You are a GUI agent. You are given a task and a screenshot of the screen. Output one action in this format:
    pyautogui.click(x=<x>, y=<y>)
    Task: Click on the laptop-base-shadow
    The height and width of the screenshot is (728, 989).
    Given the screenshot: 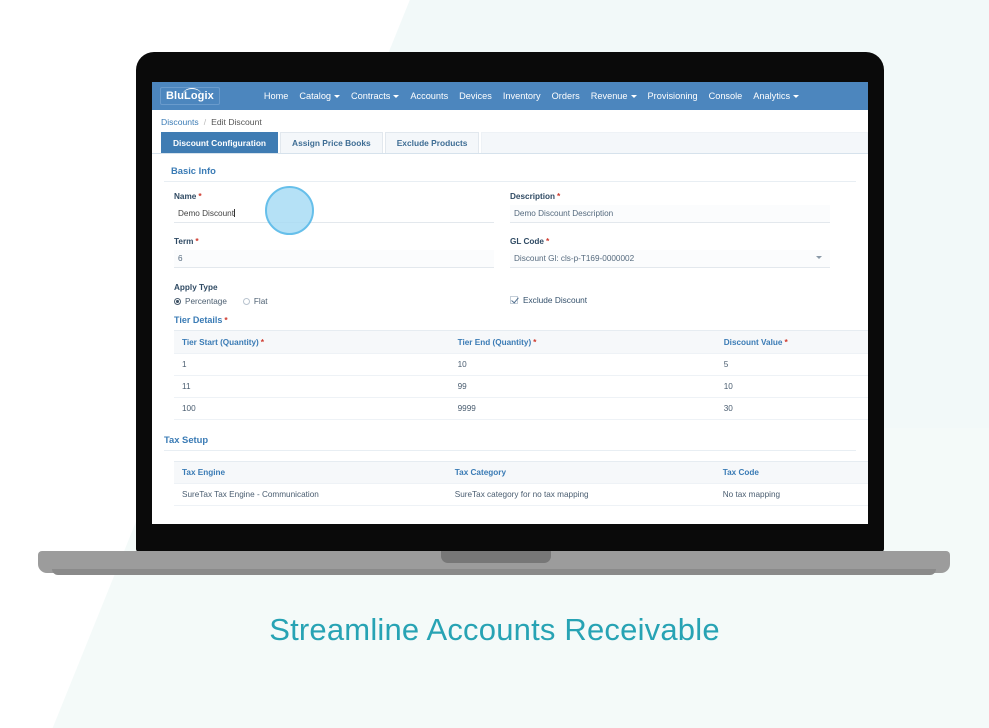 What is the action you would take?
    pyautogui.click(x=494, y=572)
    